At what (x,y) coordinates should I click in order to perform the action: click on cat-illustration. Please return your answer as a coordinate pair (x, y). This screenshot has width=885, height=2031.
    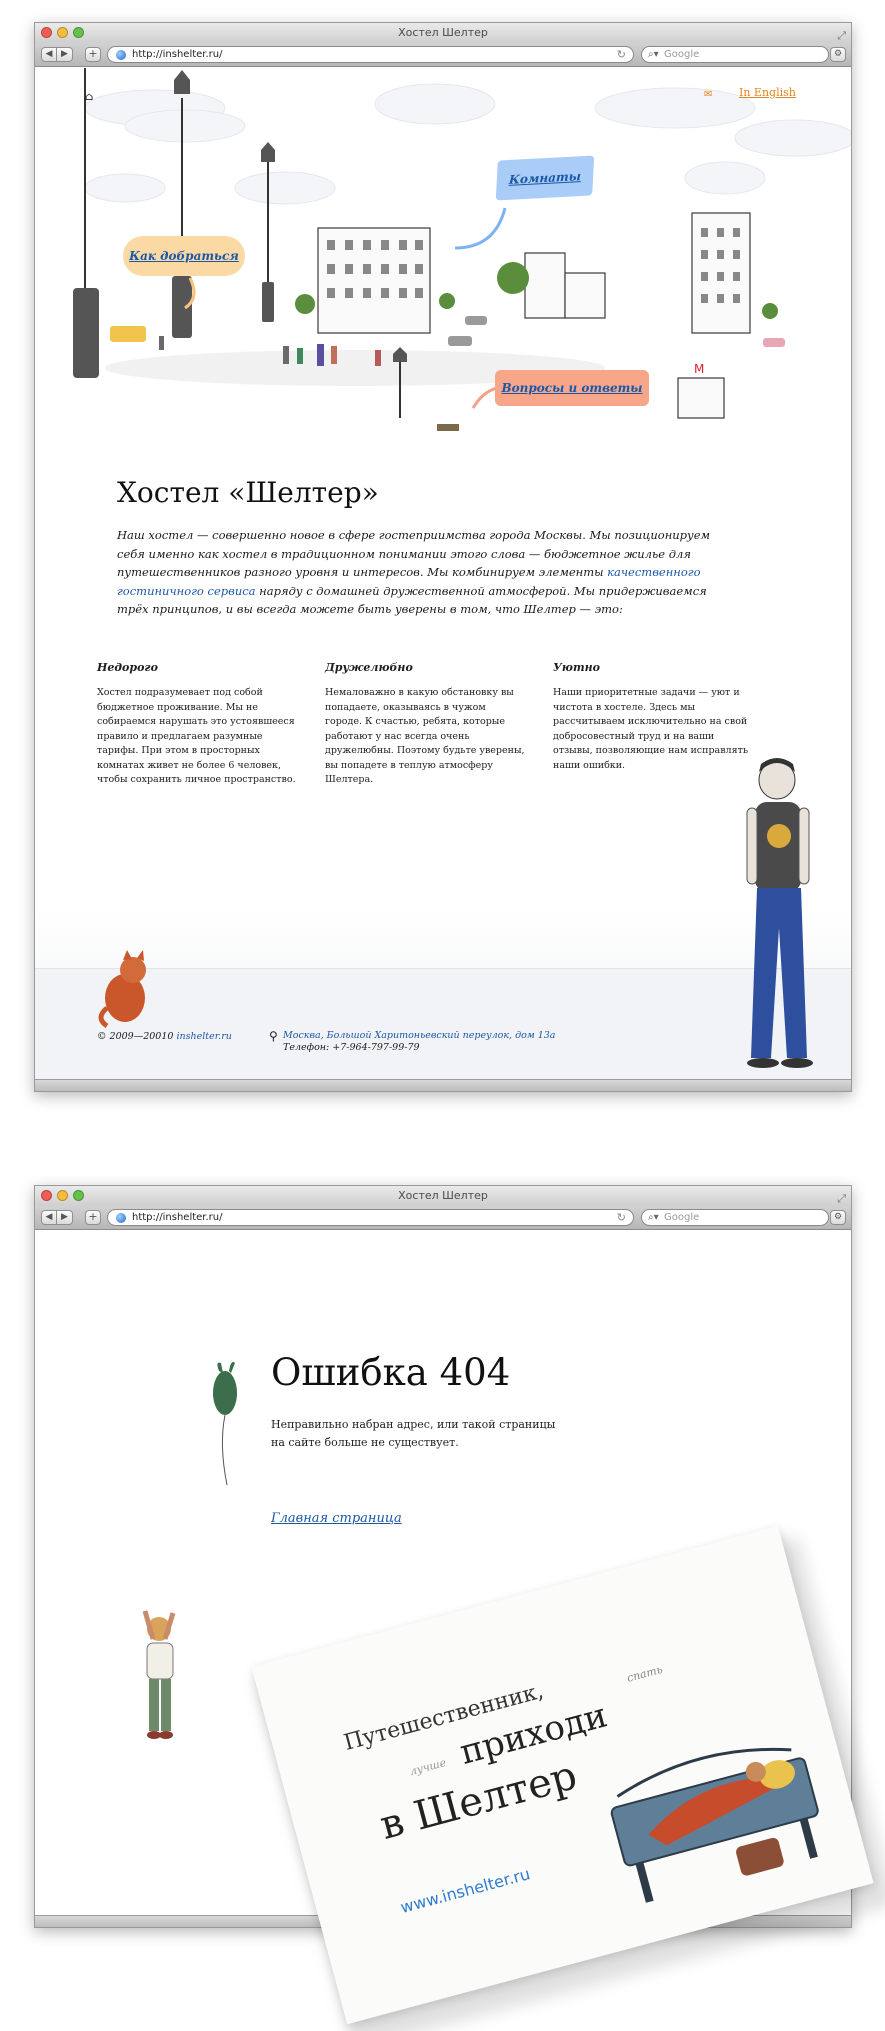
    Looking at the image, I should click on (122, 989).